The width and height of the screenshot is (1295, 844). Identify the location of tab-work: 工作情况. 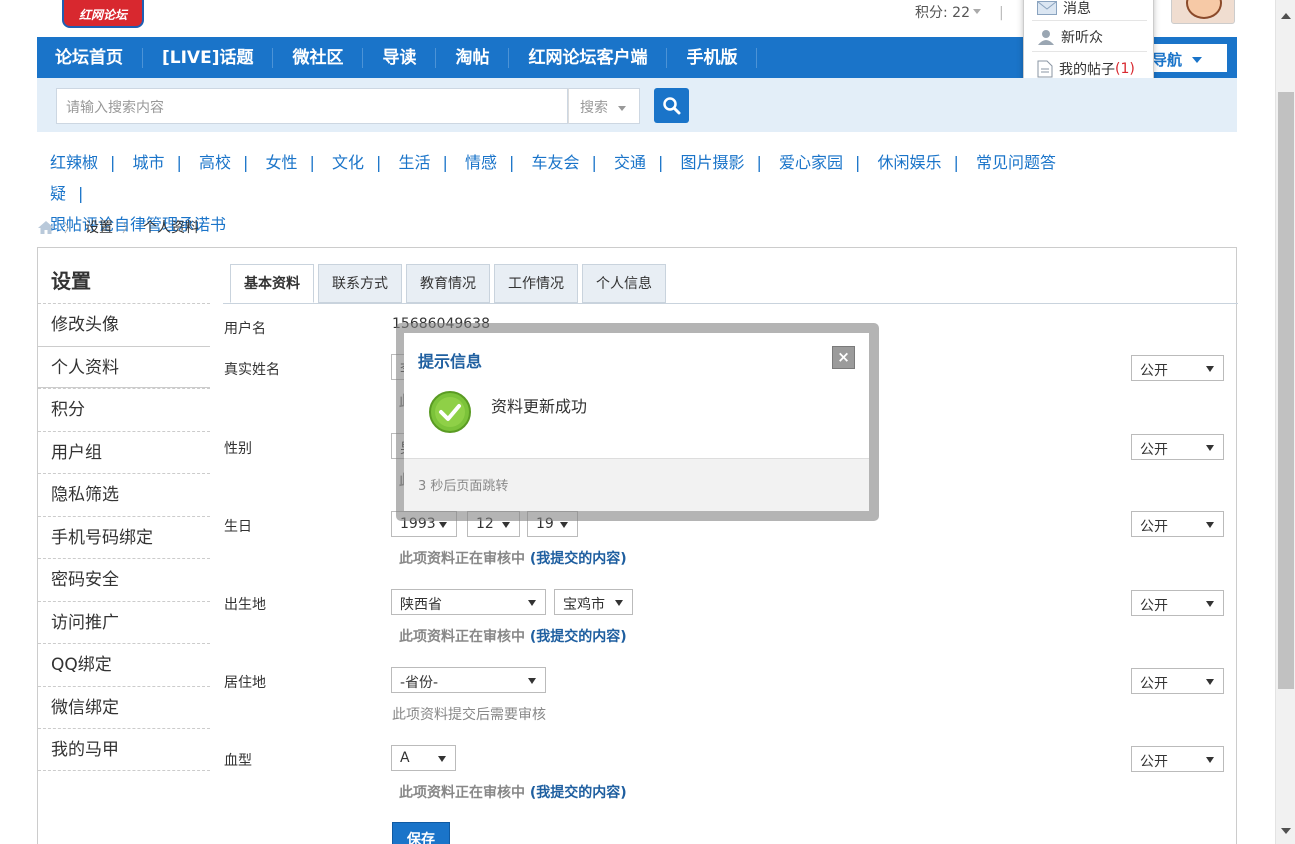
(536, 283).